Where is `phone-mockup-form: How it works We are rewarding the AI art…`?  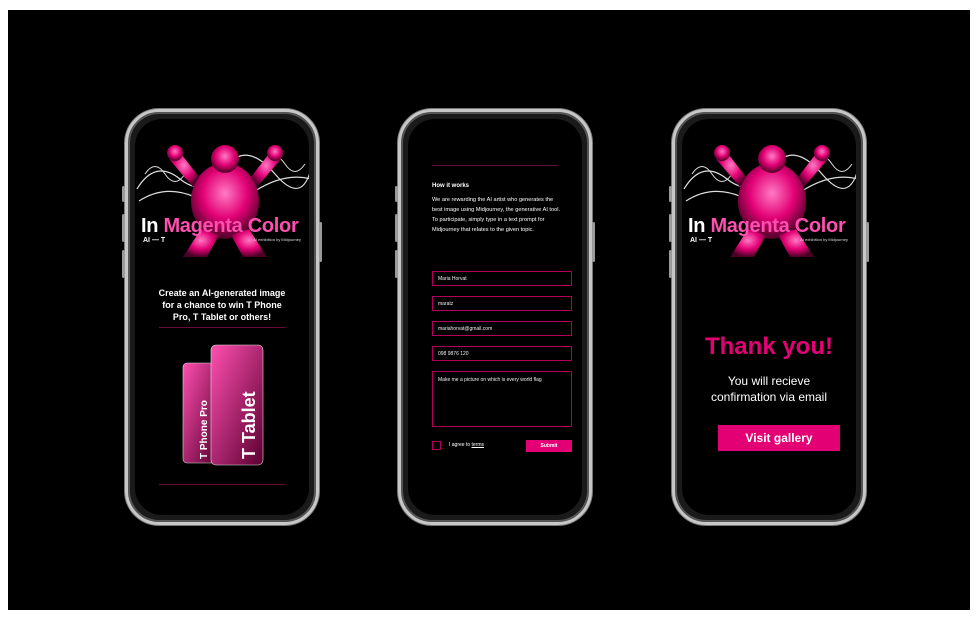
phone-mockup-form: How it works We are rewarding the AI art… is located at coordinates (495, 317).